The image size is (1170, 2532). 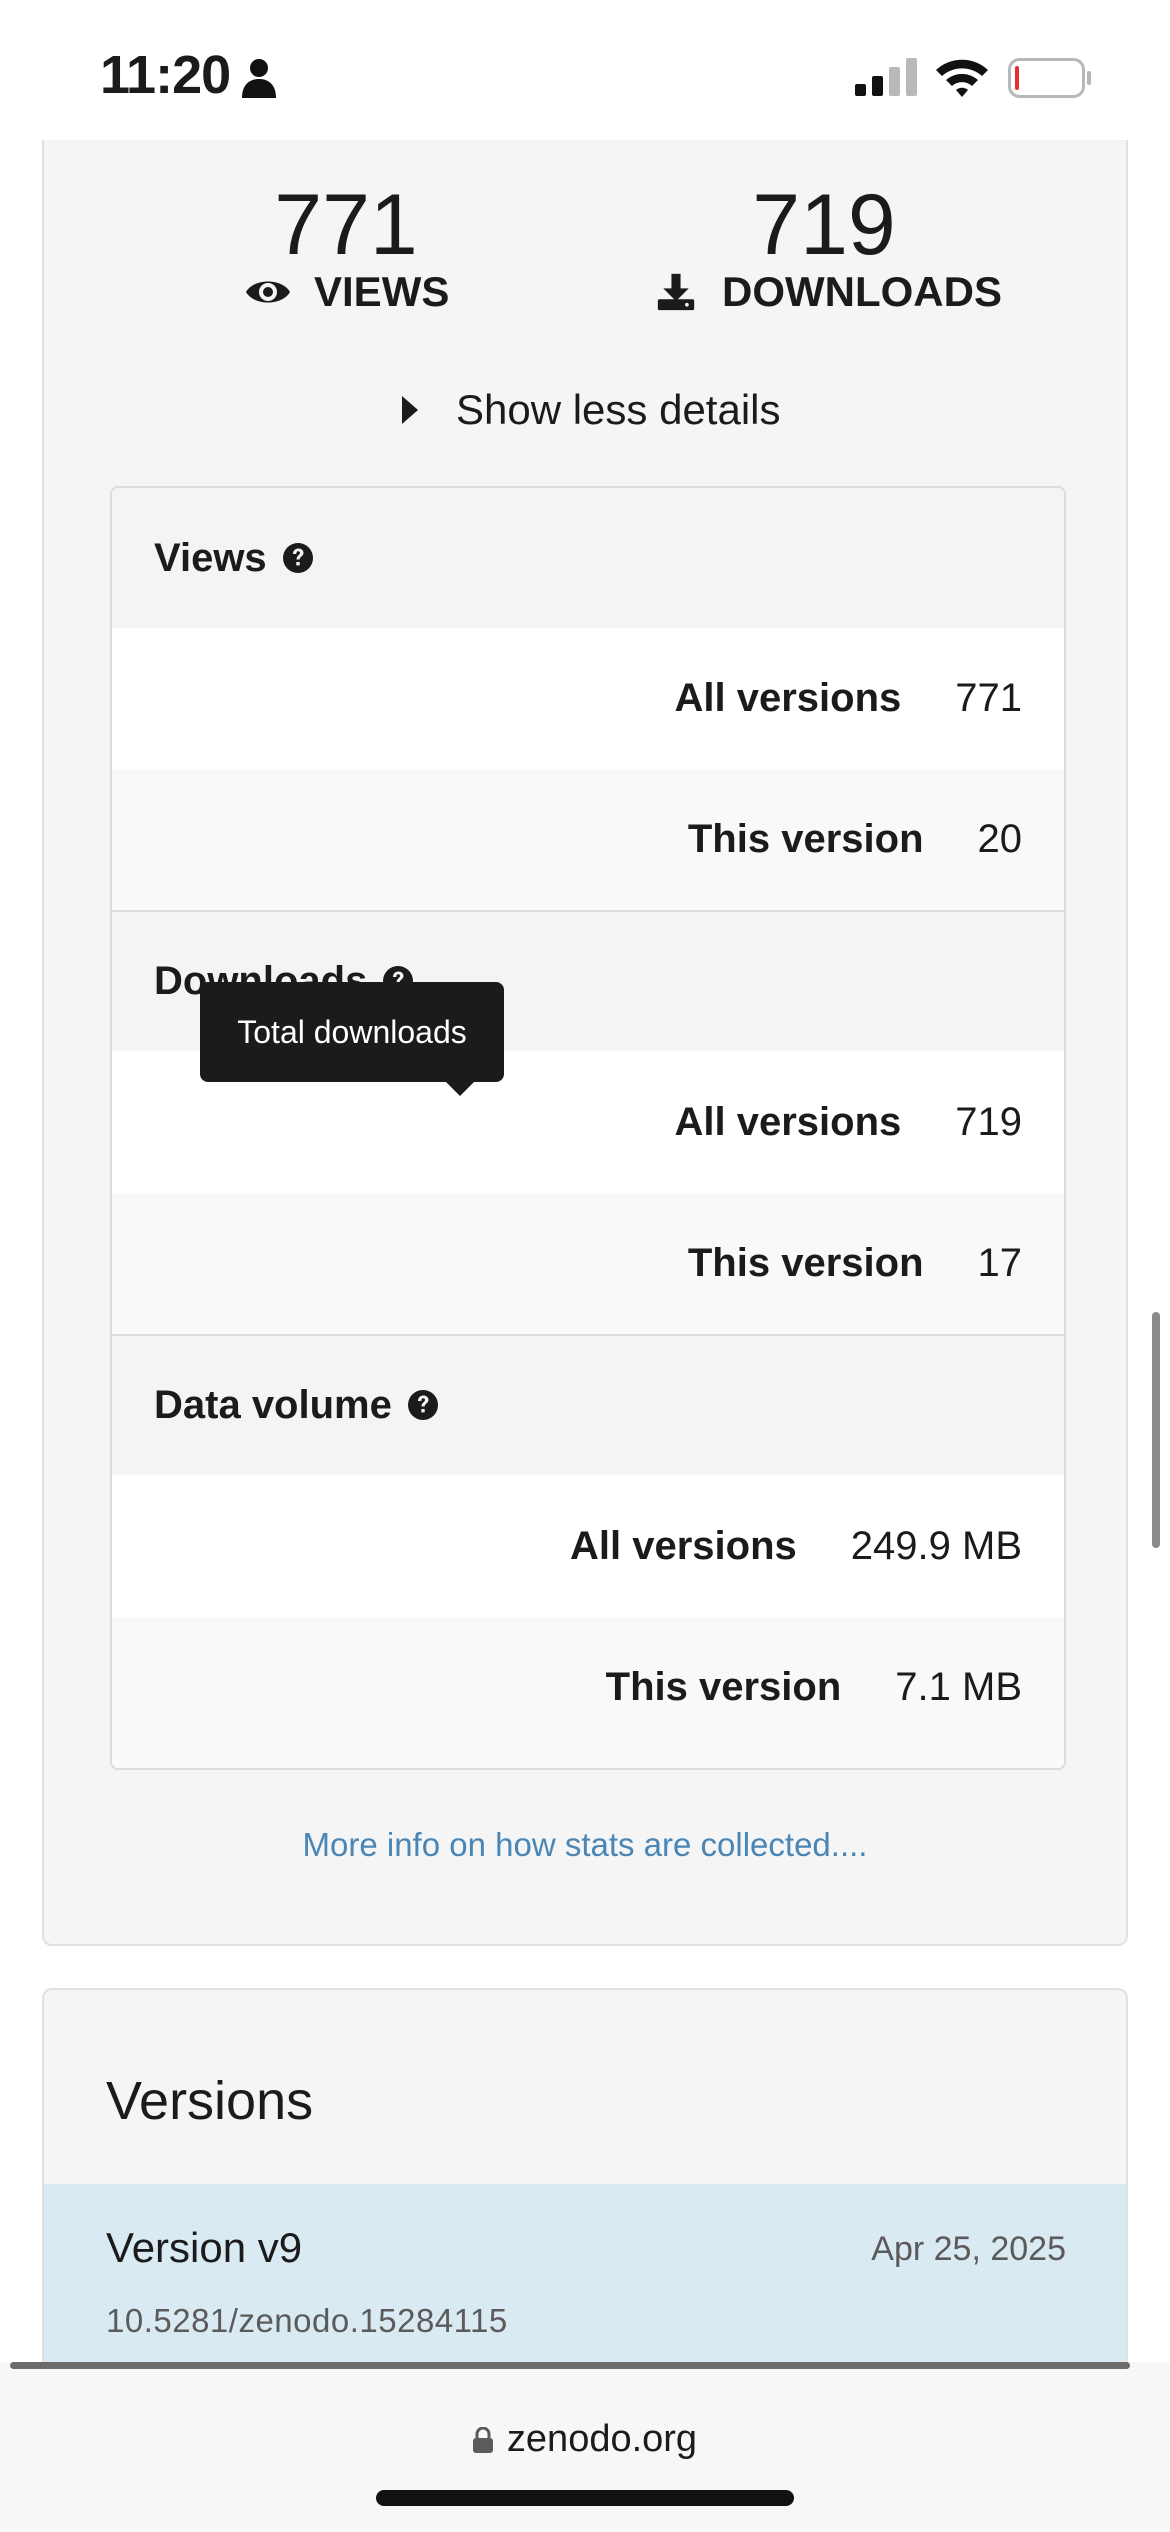 What do you see at coordinates (585, 70) in the screenshot?
I see `status-bar: 11:20` at bounding box center [585, 70].